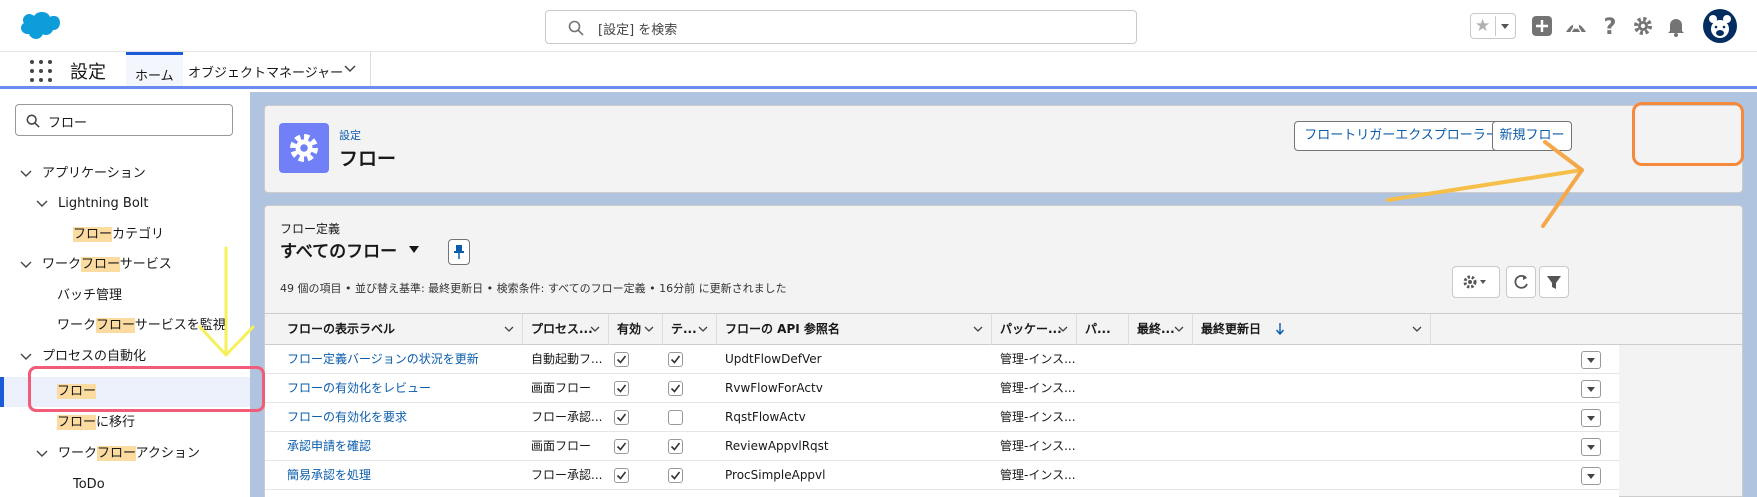 The width and height of the screenshot is (1757, 497). Describe the element at coordinates (399, 359) in the screenshot. I see `flow-label-link: フロー定義バージョンの状況を更新` at that location.